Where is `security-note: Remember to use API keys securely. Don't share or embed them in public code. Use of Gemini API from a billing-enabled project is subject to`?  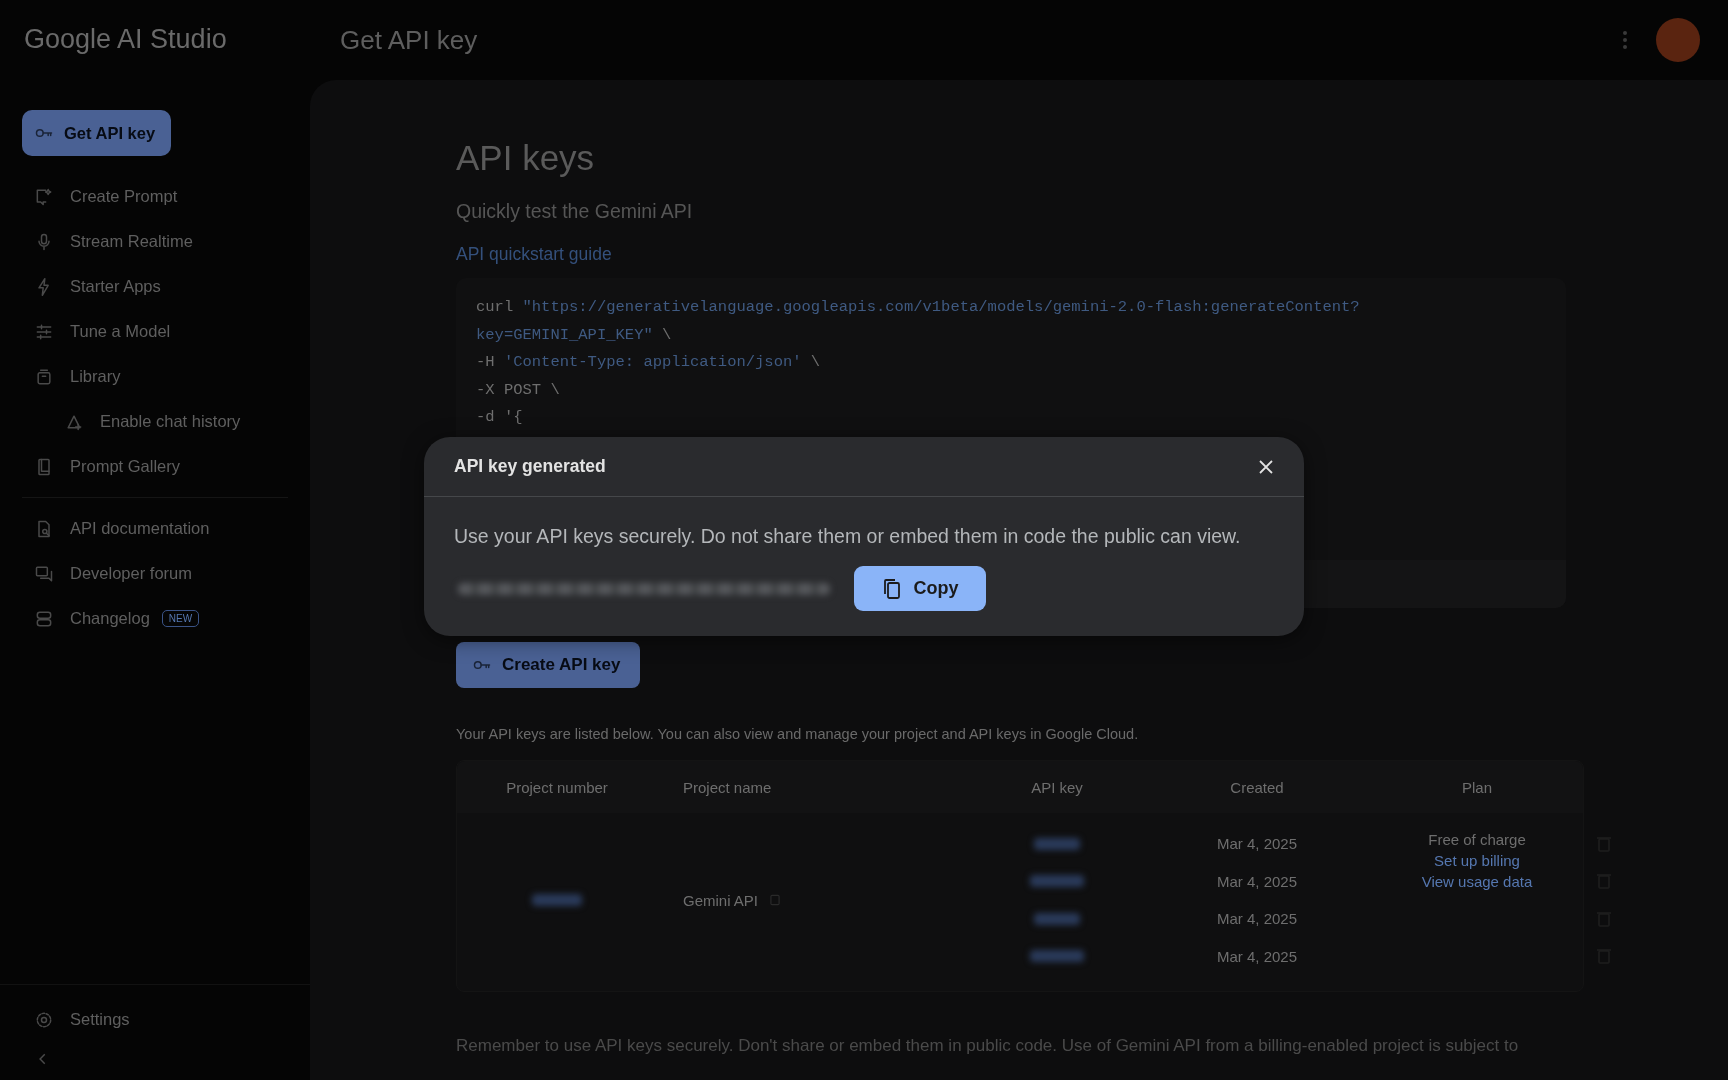
security-note: Remember to use API keys securely. Don't share or embed them in public code. Use of Gemini API from a billing-enabled project is subject to is located at coordinates (988, 1046).